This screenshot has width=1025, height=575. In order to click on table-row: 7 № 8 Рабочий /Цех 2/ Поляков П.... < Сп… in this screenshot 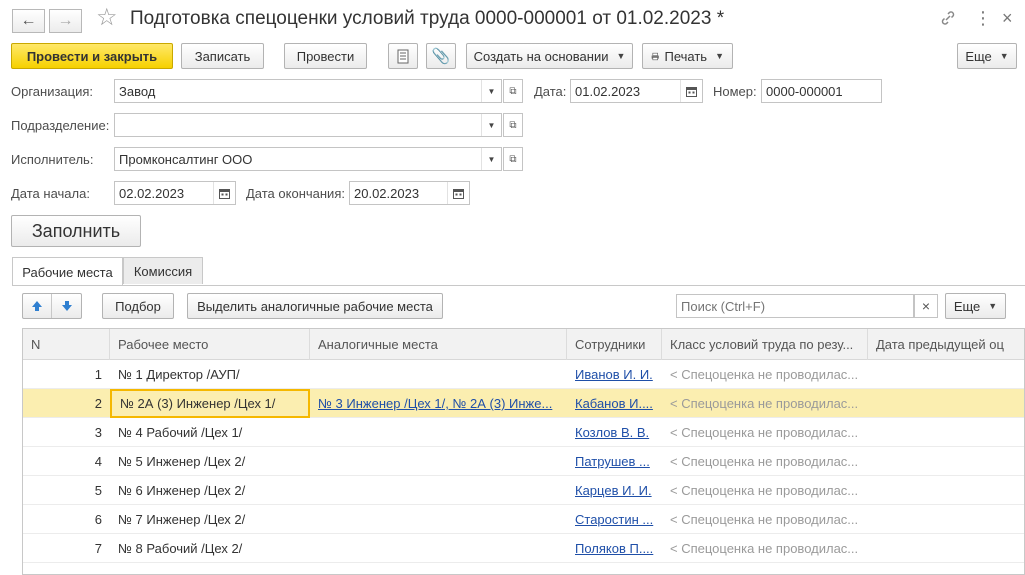, I will do `click(523, 548)`.